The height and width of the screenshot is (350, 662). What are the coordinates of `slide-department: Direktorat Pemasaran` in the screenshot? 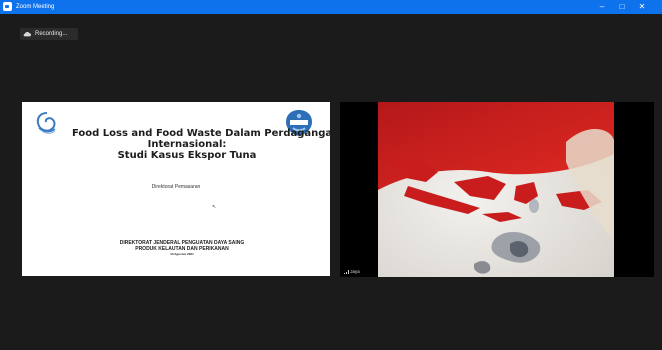 It's located at (176, 187).